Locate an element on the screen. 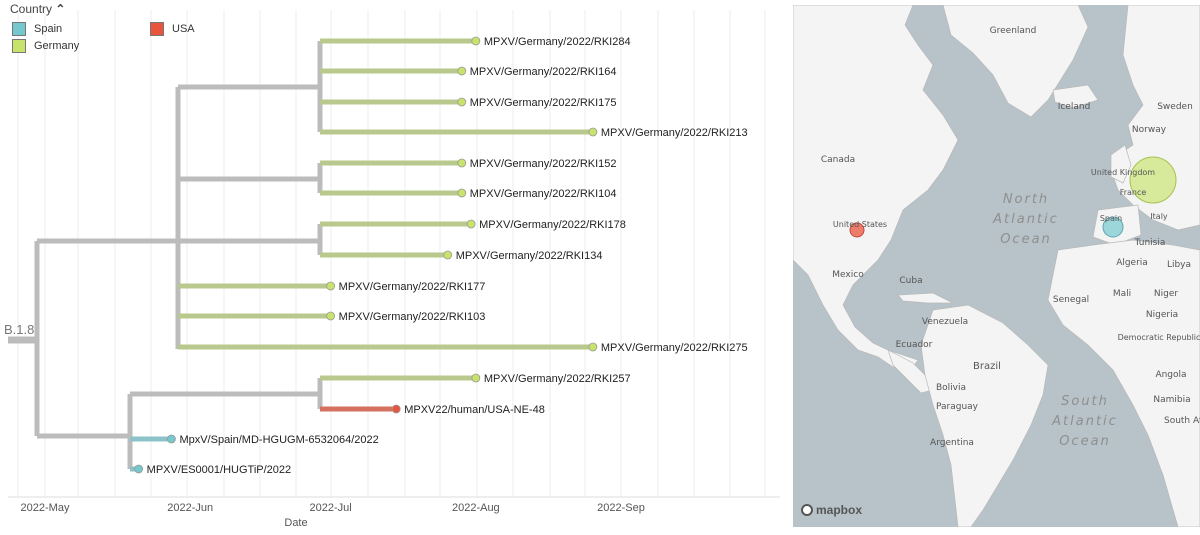 The height and width of the screenshot is (535, 1200). tip-label: MPXV/Germany/2022/RKI164 is located at coordinates (543, 72).